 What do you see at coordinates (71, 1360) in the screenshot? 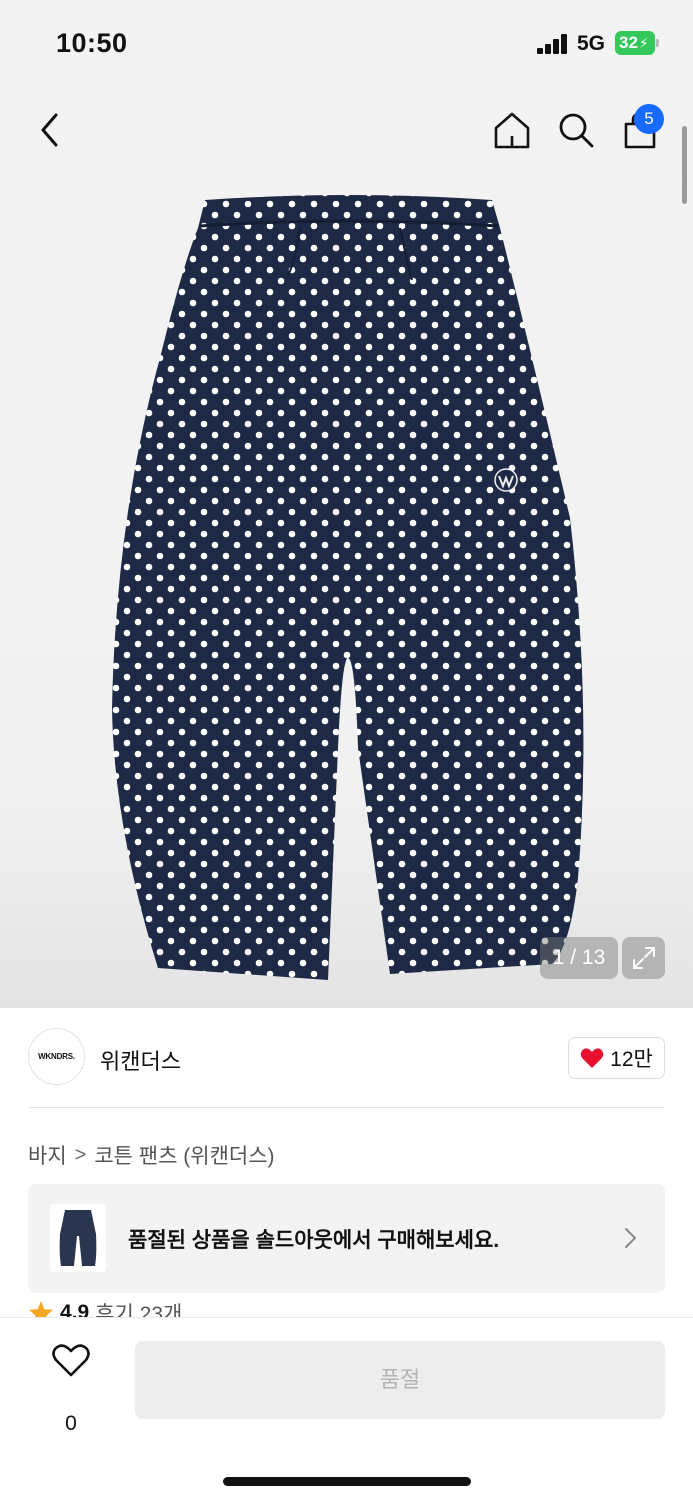
I see `heart-outline-icon` at bounding box center [71, 1360].